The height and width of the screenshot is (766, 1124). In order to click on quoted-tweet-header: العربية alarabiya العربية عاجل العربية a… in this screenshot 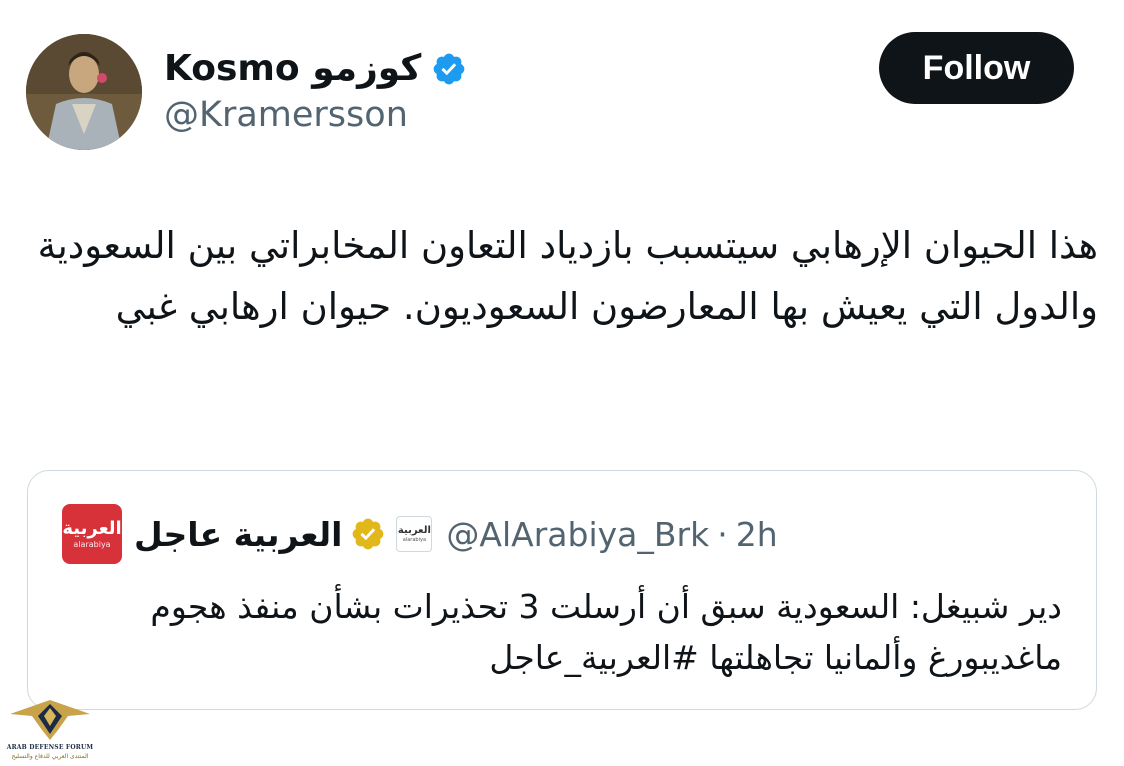, I will do `click(569, 534)`.